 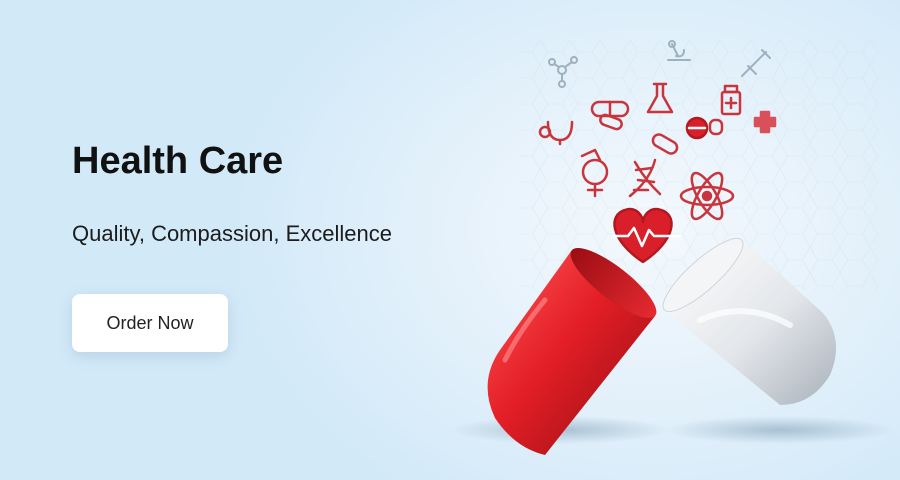 What do you see at coordinates (780, 430) in the screenshot?
I see `capsule-shadow` at bounding box center [780, 430].